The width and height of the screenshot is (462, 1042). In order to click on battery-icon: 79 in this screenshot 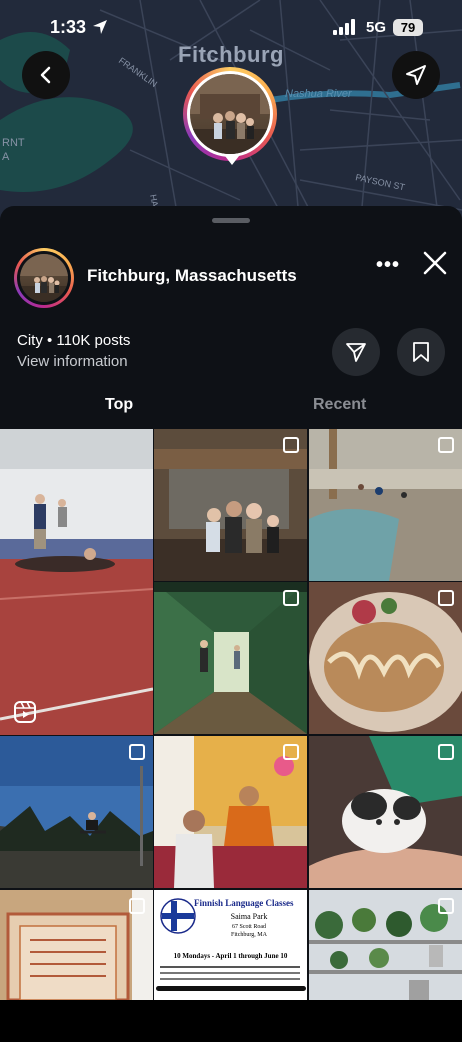, I will do `click(408, 27)`.